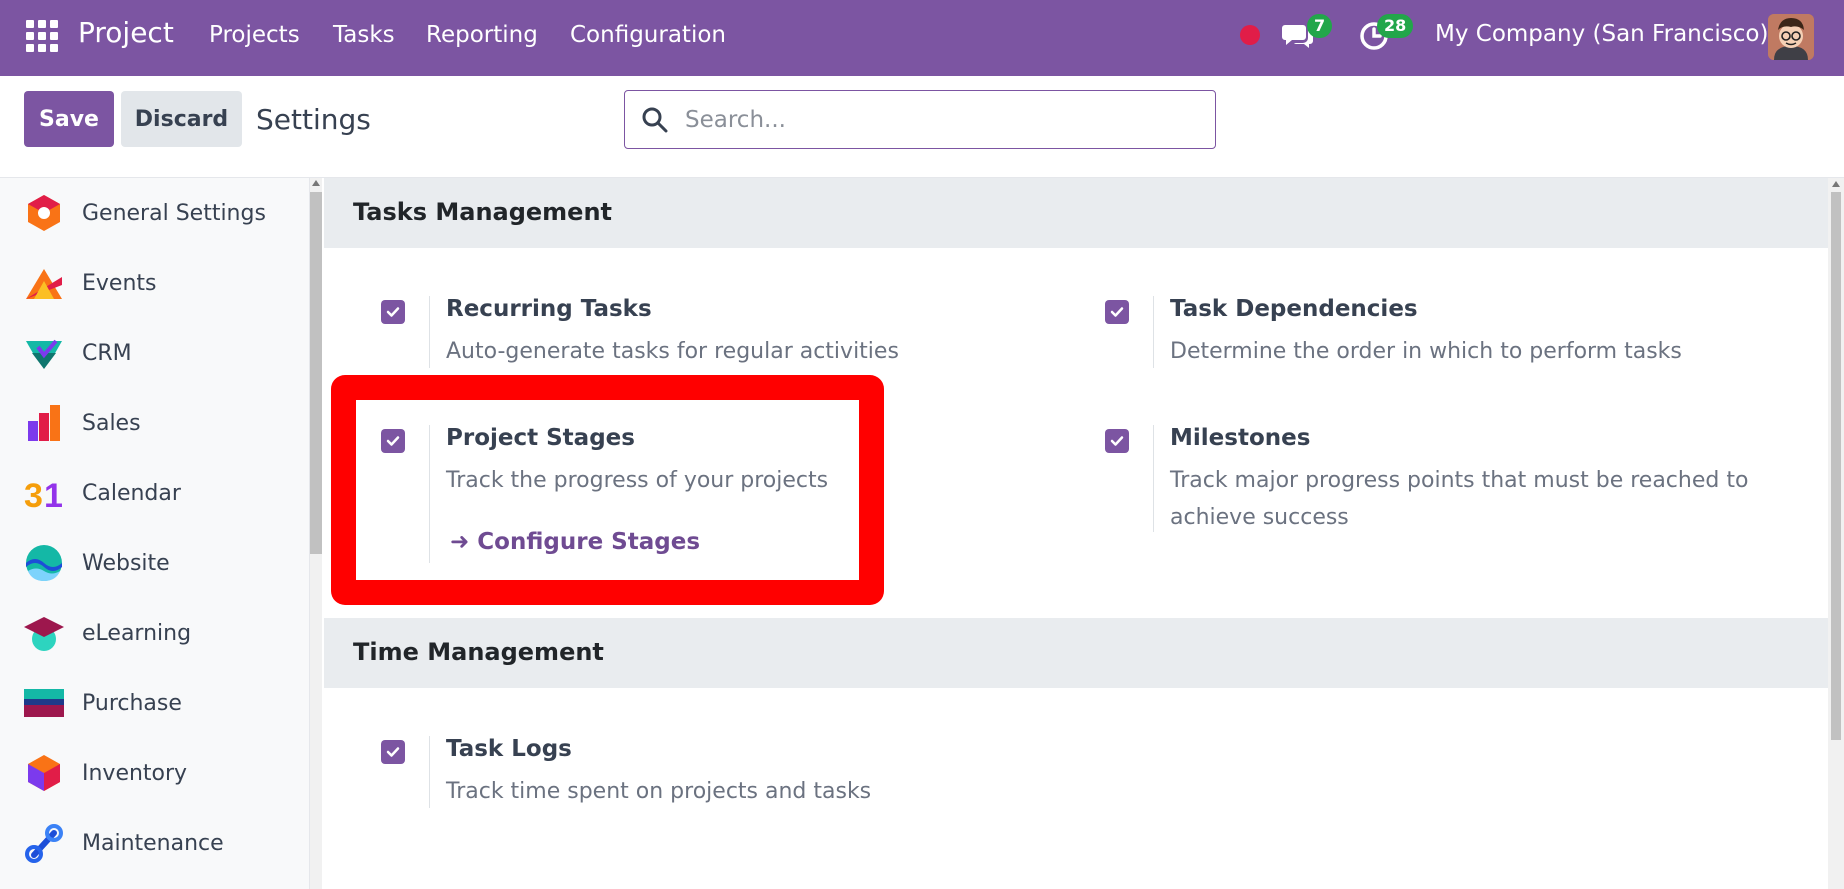 This screenshot has width=1844, height=889. Describe the element at coordinates (150, 423) in the screenshot. I see `sidebar-item-sales: Sales` at that location.